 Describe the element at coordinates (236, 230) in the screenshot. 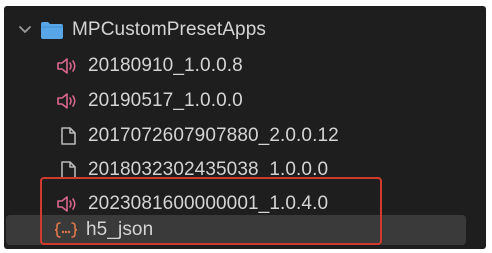

I see `tree-item-json-selected: h5_json` at that location.